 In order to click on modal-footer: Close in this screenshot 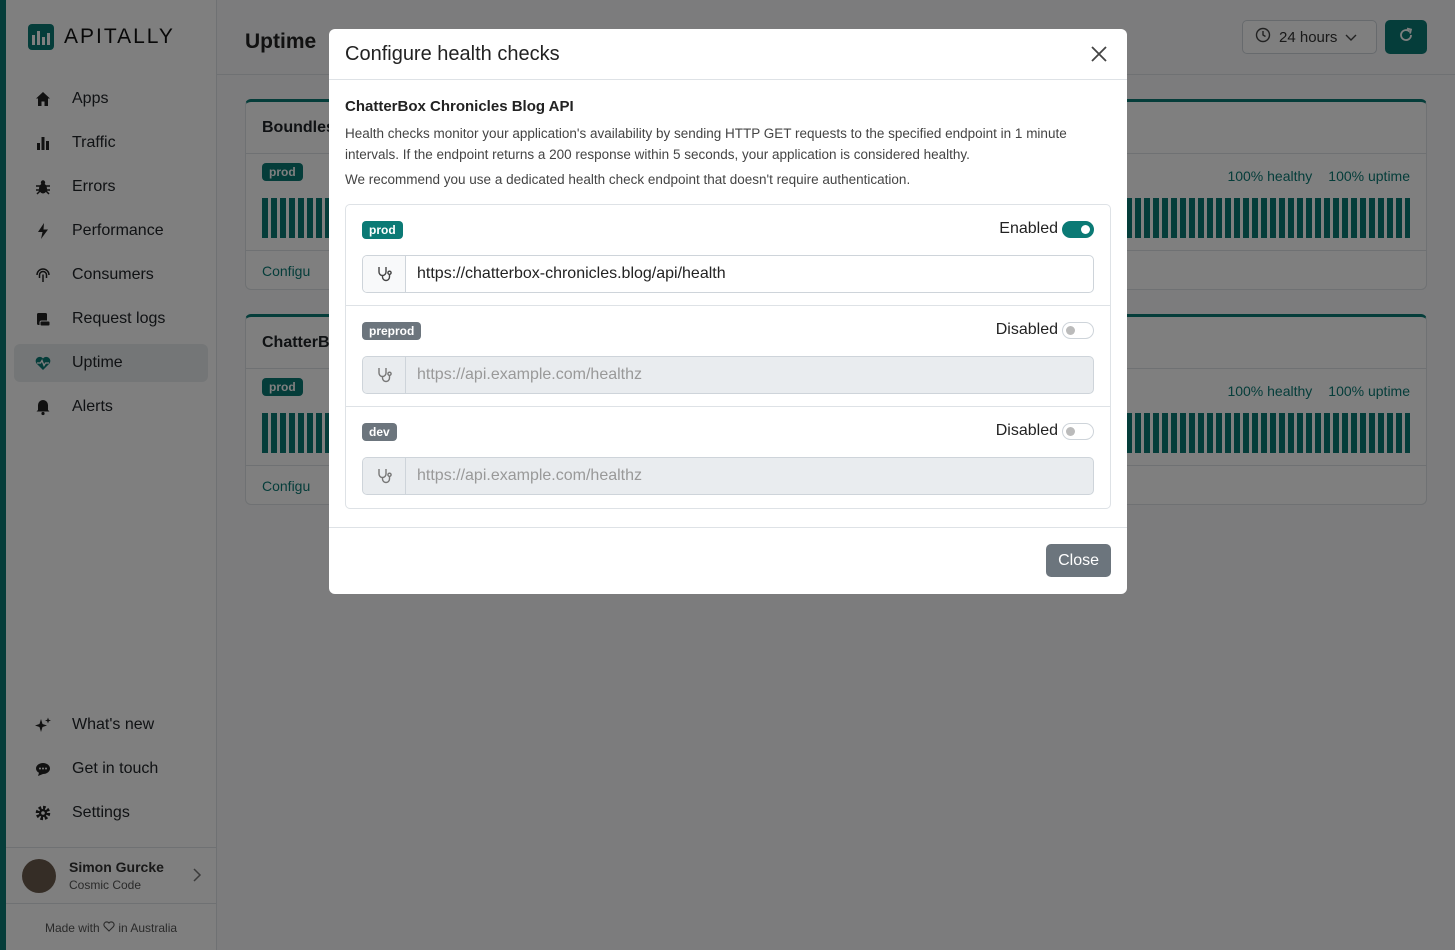, I will do `click(728, 560)`.